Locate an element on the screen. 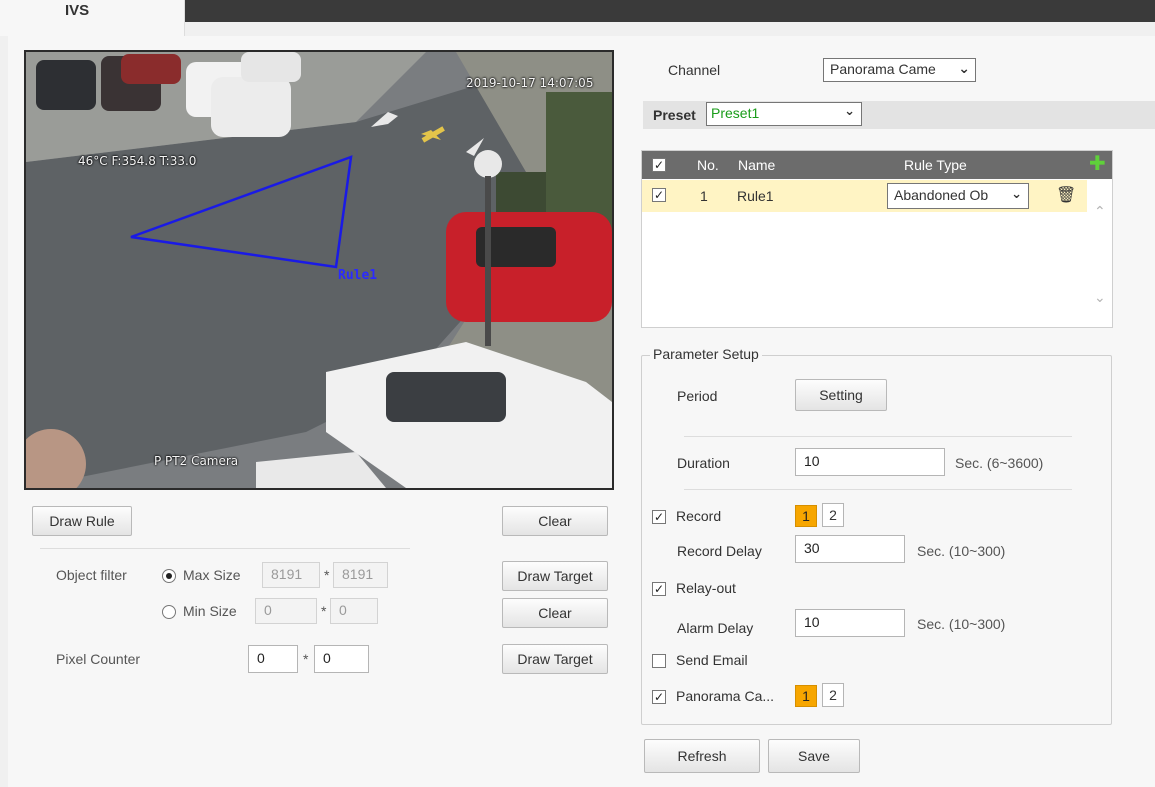 The width and height of the screenshot is (1155, 787). video-rule-label: Rule1 is located at coordinates (358, 275).